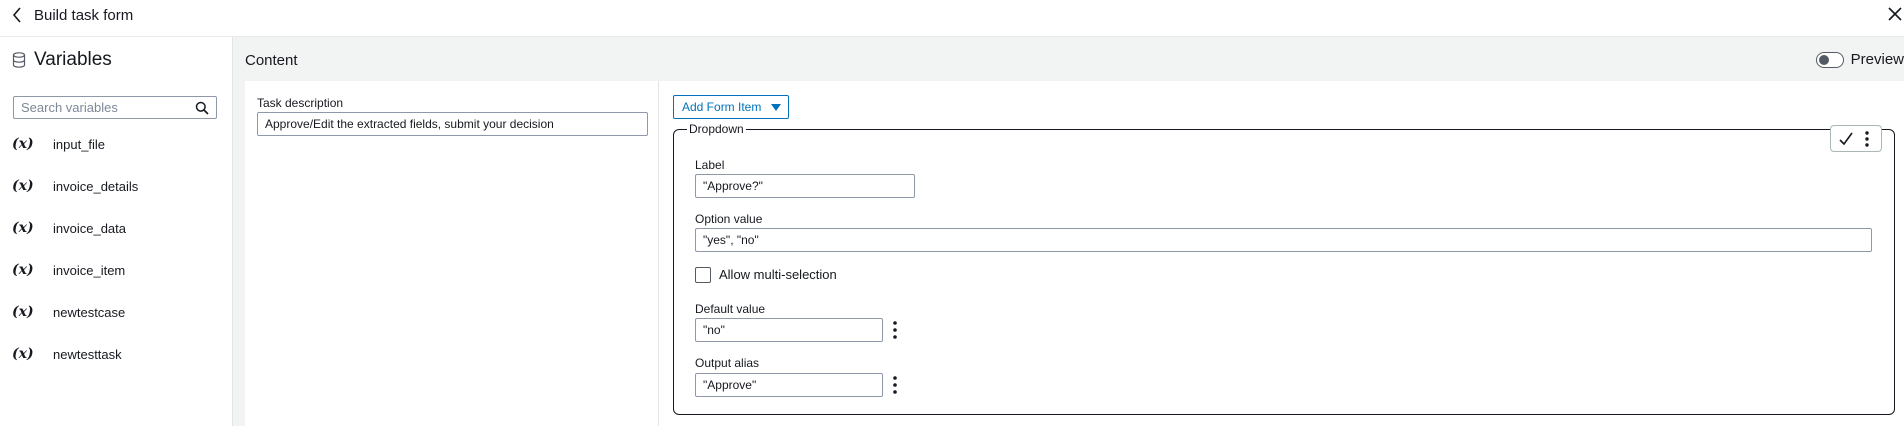 This screenshot has width=1904, height=426. Describe the element at coordinates (1846, 139) in the screenshot. I see `check-icon` at that location.